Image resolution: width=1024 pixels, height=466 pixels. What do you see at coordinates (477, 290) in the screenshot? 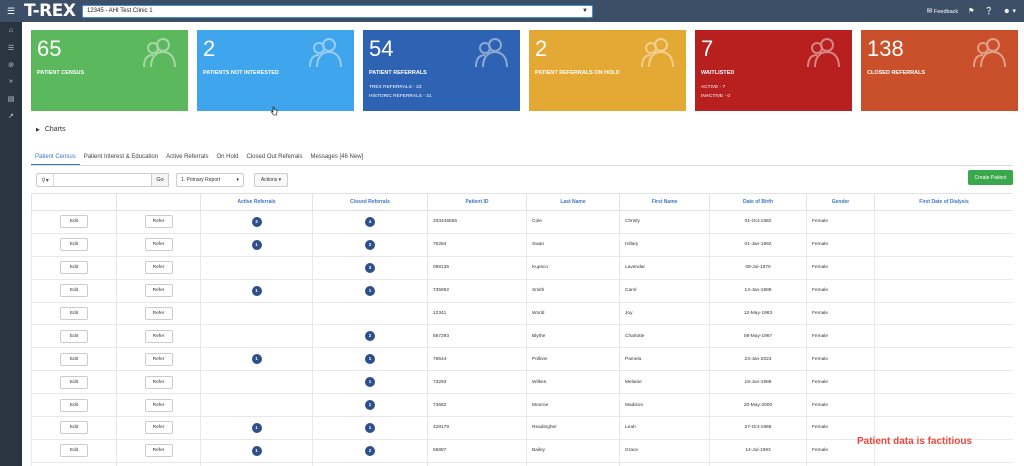
I see `patient-id-cell: 735892` at bounding box center [477, 290].